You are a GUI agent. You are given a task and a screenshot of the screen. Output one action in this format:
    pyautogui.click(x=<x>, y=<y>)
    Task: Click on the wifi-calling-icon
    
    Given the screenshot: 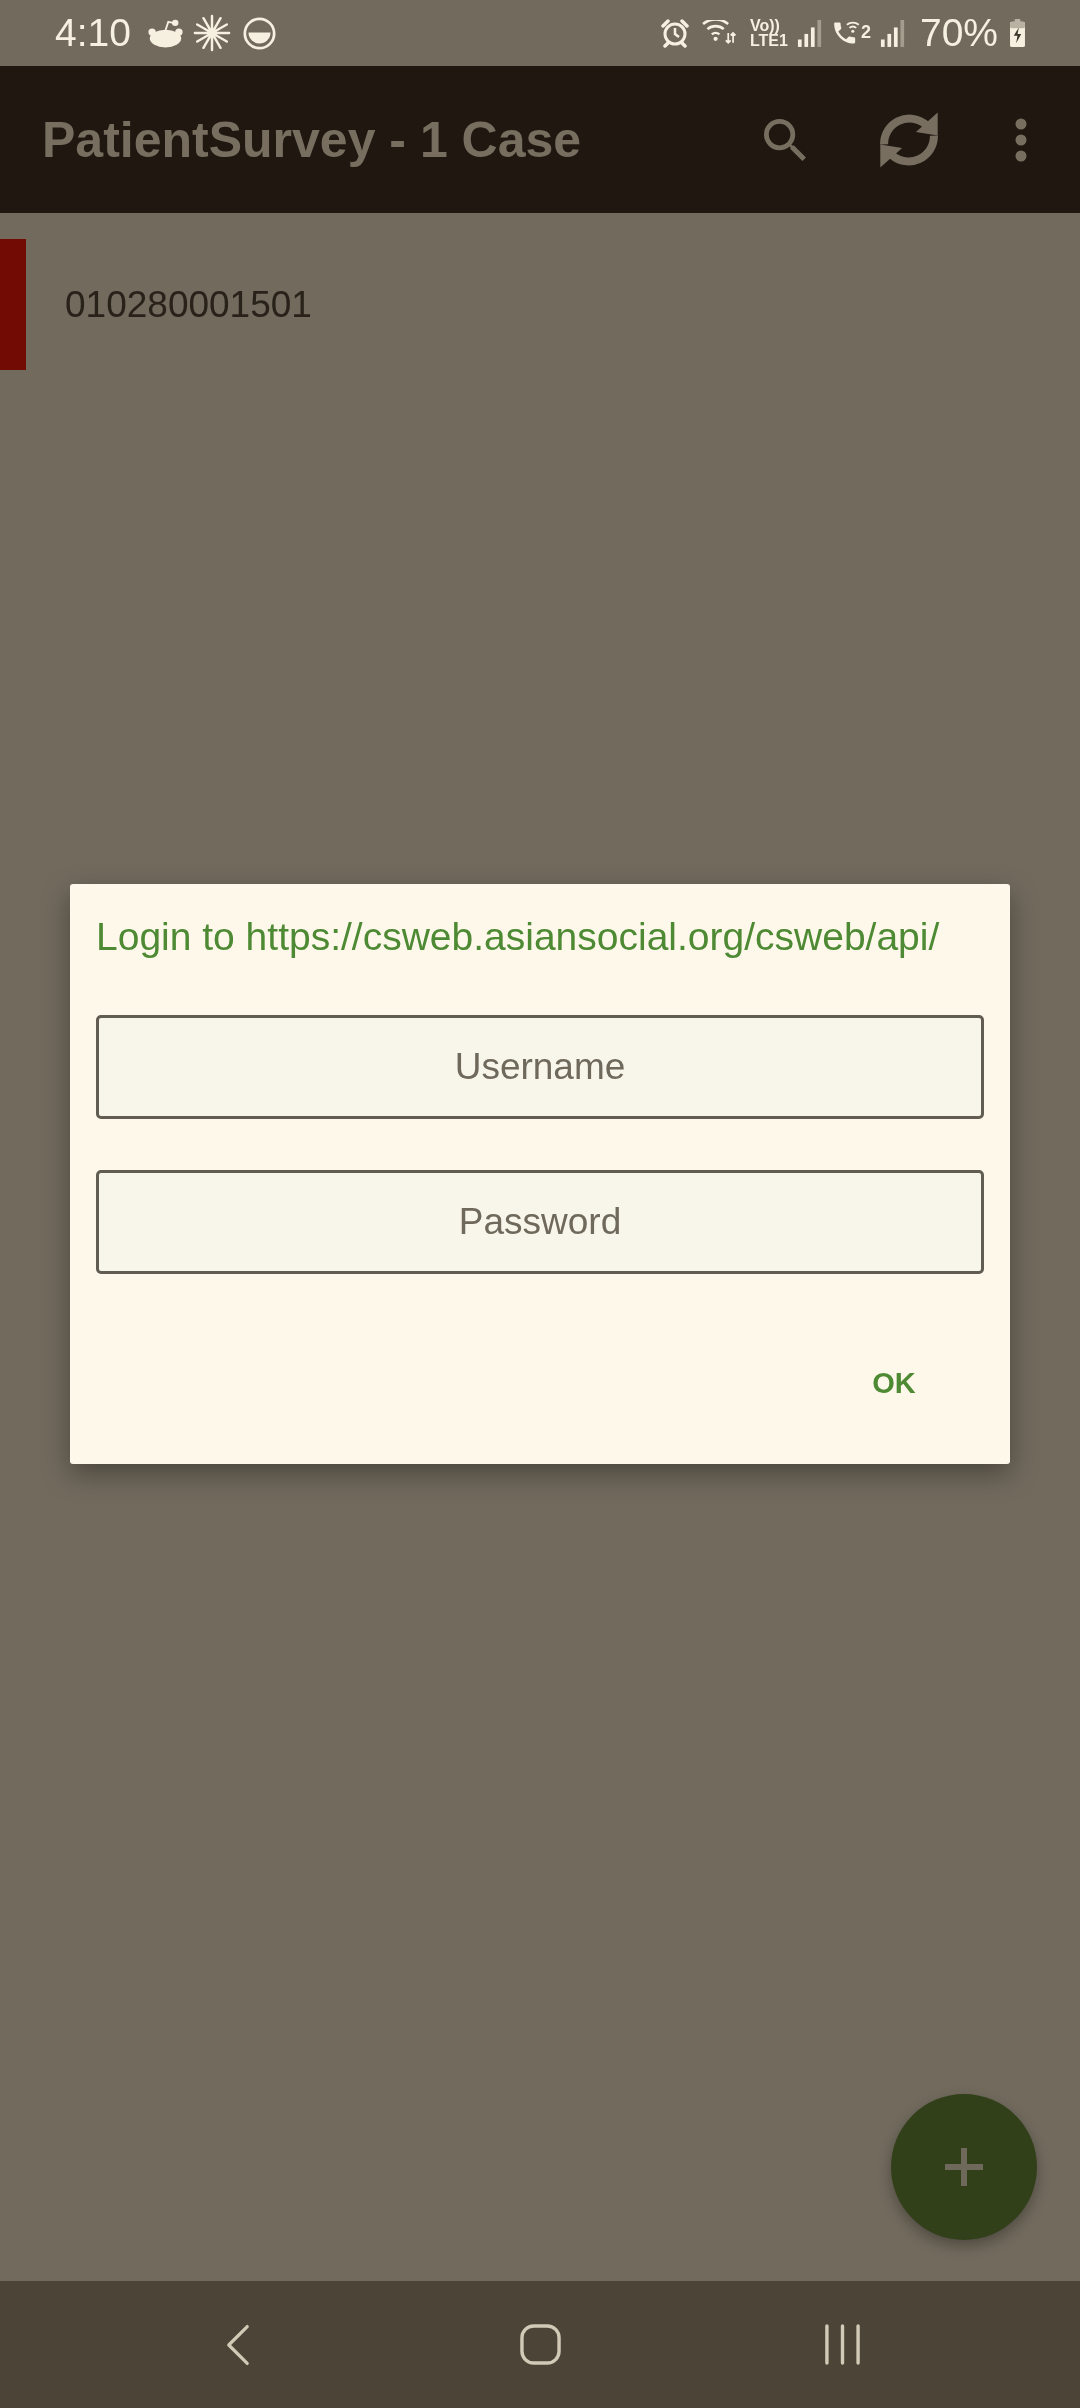 What is the action you would take?
    pyautogui.click(x=846, y=33)
    